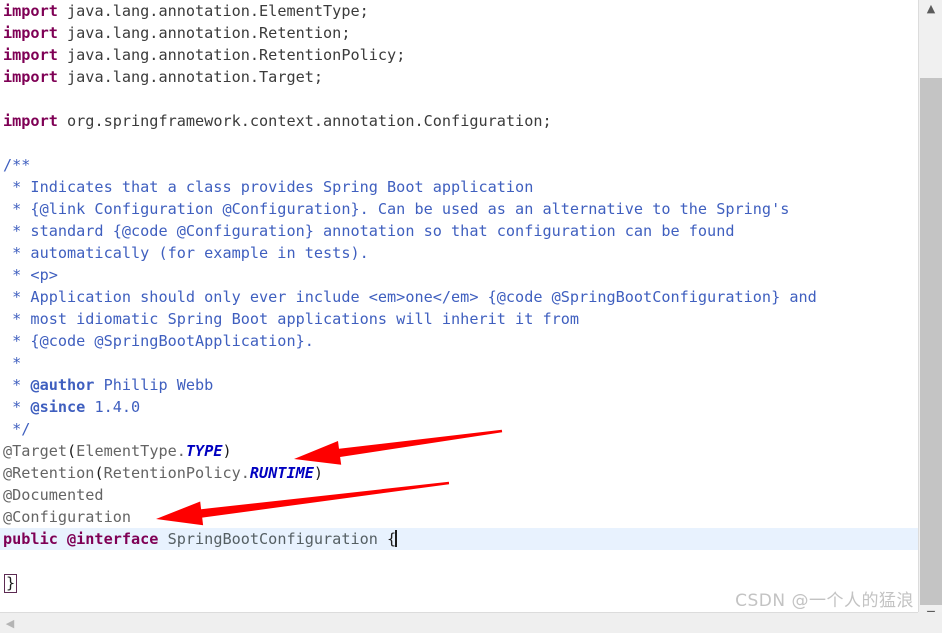 This screenshot has height=633, width=942. What do you see at coordinates (30, 275) in the screenshot?
I see `code-token-jdoc: * <p>` at bounding box center [30, 275].